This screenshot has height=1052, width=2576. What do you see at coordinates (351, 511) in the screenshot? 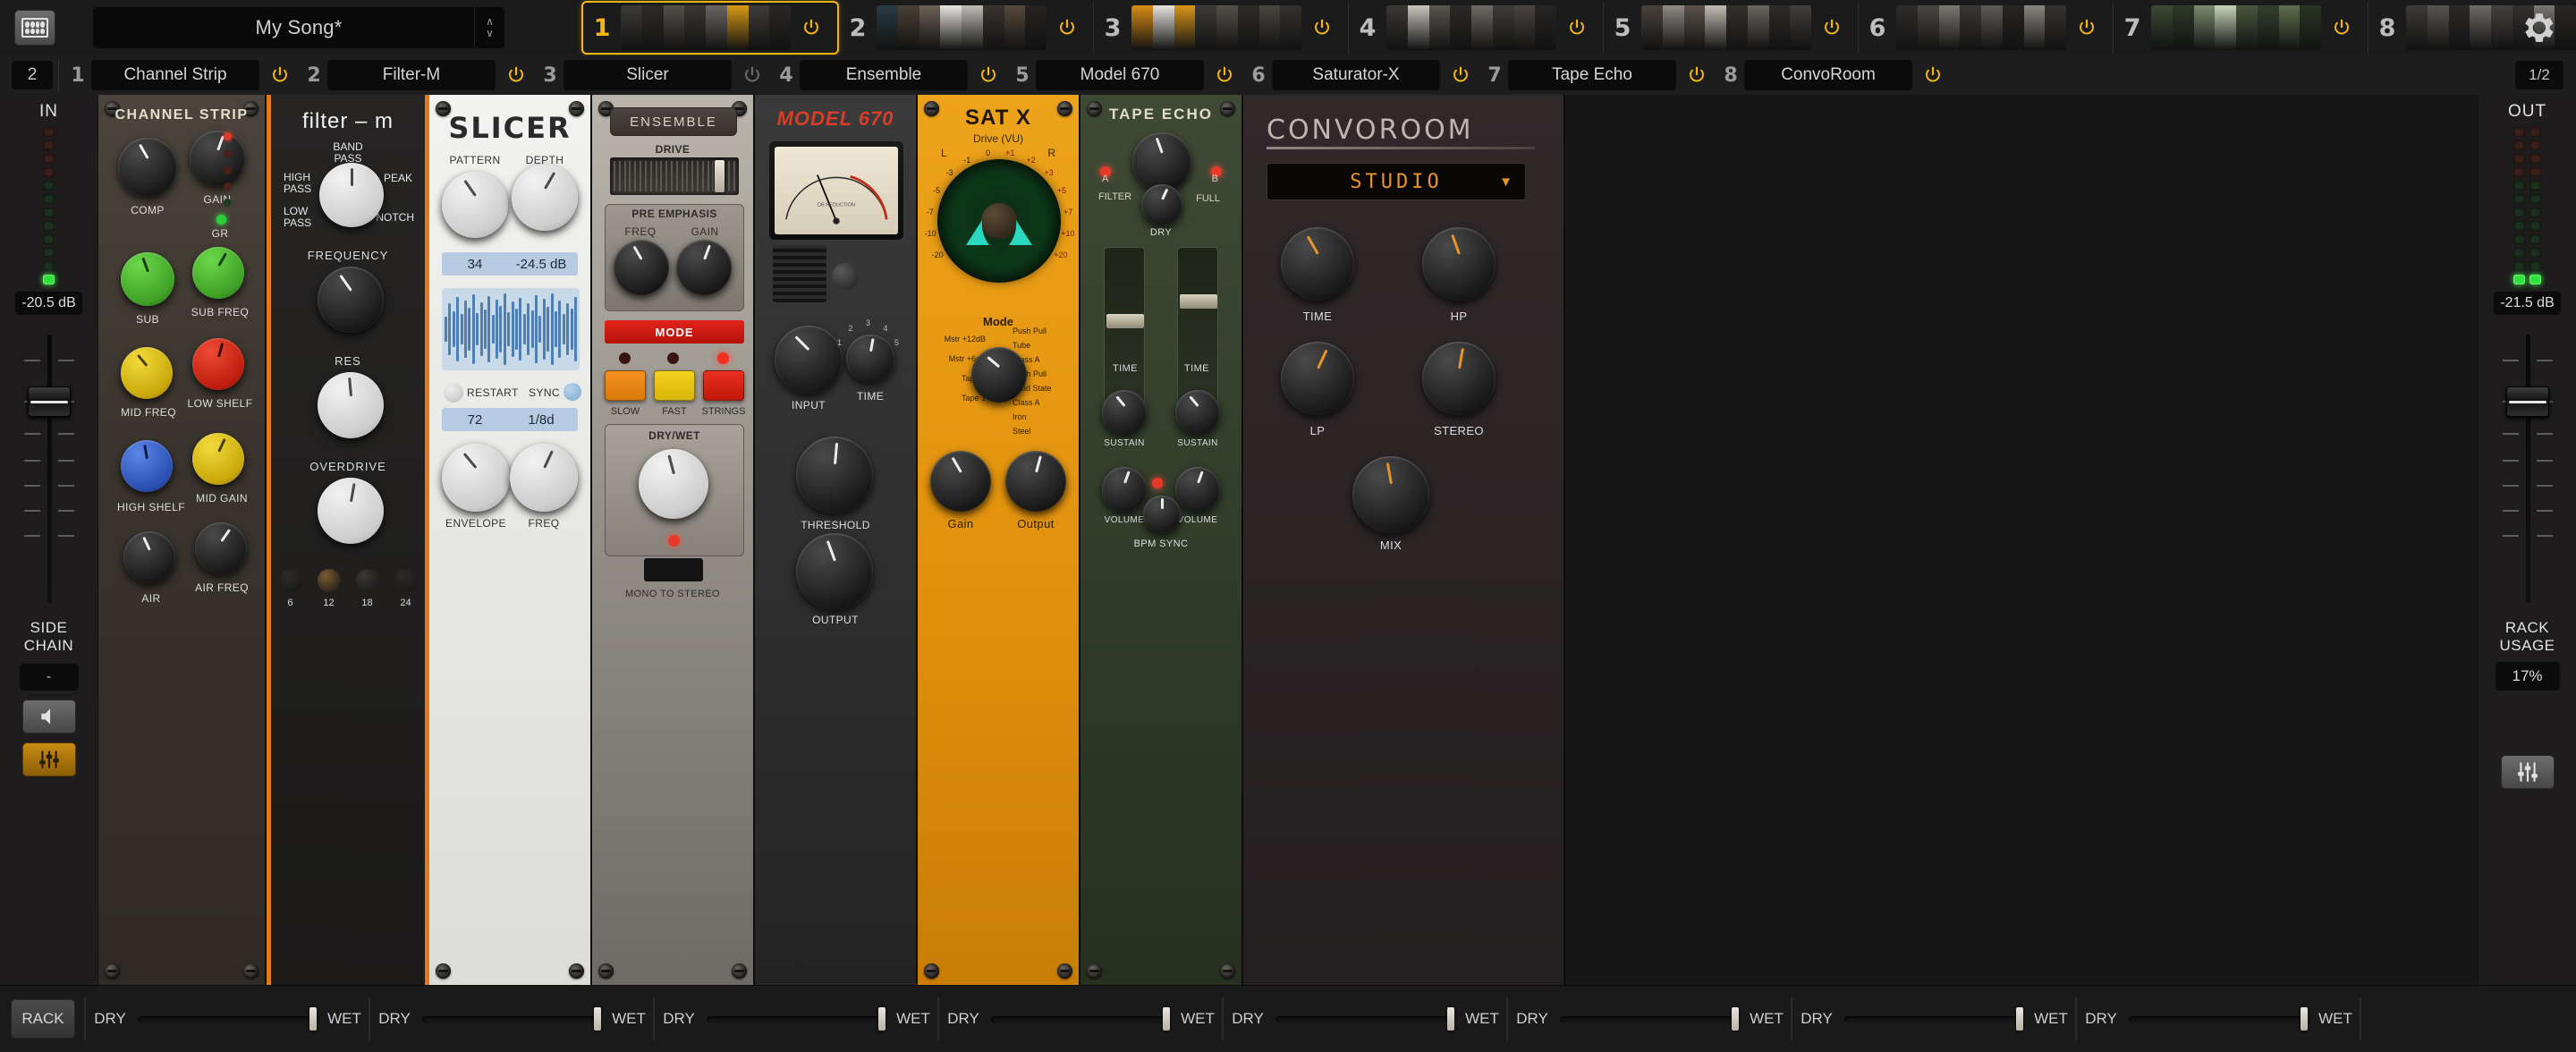
I see `overdrive-knob` at bounding box center [351, 511].